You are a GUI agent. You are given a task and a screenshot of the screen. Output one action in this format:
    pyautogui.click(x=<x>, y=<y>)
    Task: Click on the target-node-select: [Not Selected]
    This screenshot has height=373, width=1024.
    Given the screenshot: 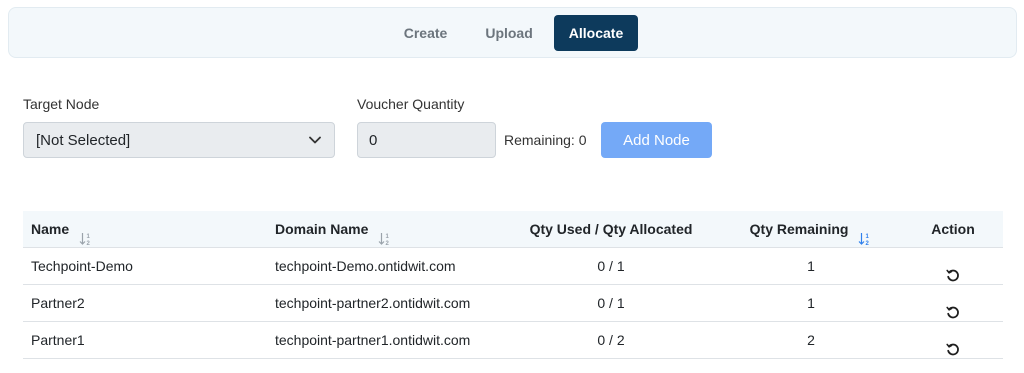 What is the action you would take?
    pyautogui.click(x=179, y=140)
    